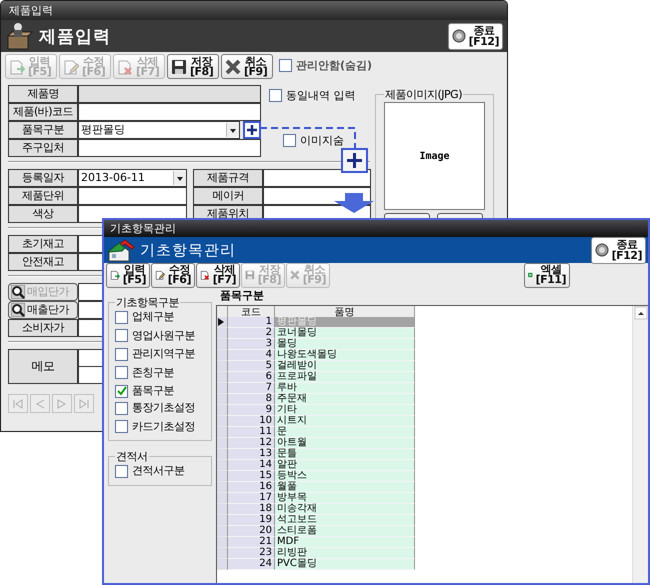 The height and width of the screenshot is (585, 650). Describe the element at coordinates (144, 373) in the screenshot. I see `checkbox: 존칭구분` at that location.